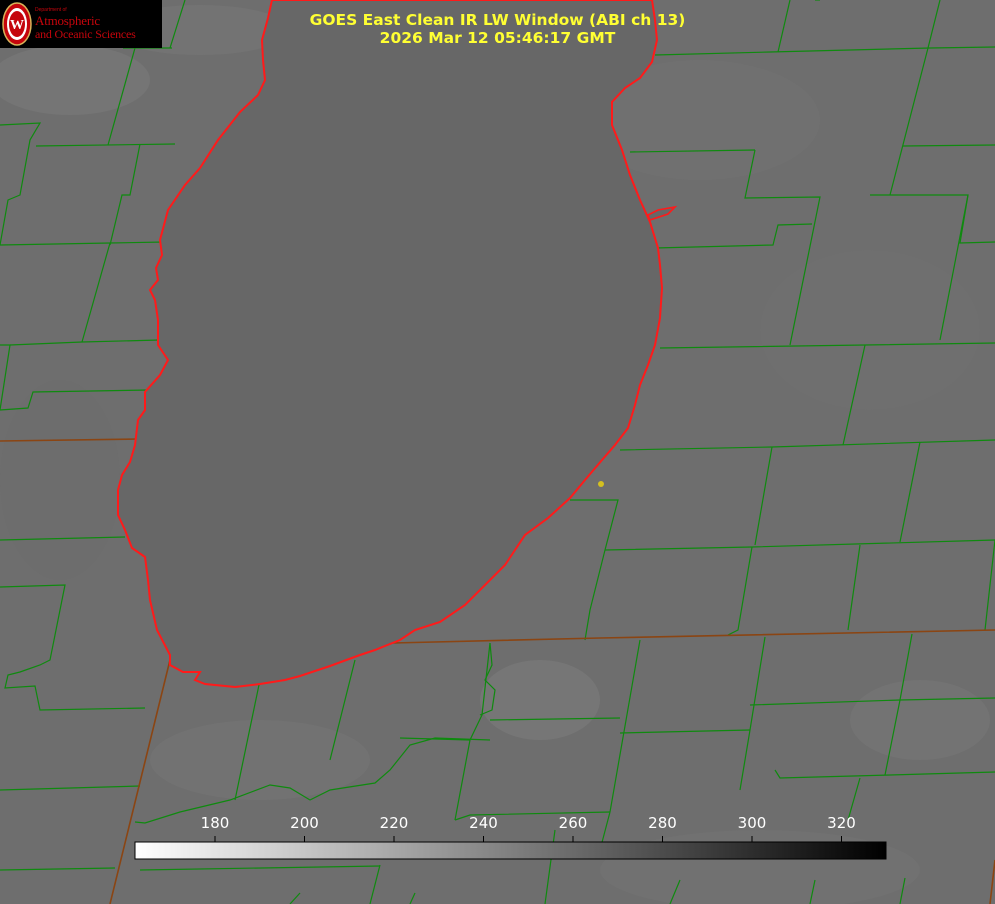  What do you see at coordinates (215, 823) in the screenshot?
I see `colorbar-tick-label: 180` at bounding box center [215, 823].